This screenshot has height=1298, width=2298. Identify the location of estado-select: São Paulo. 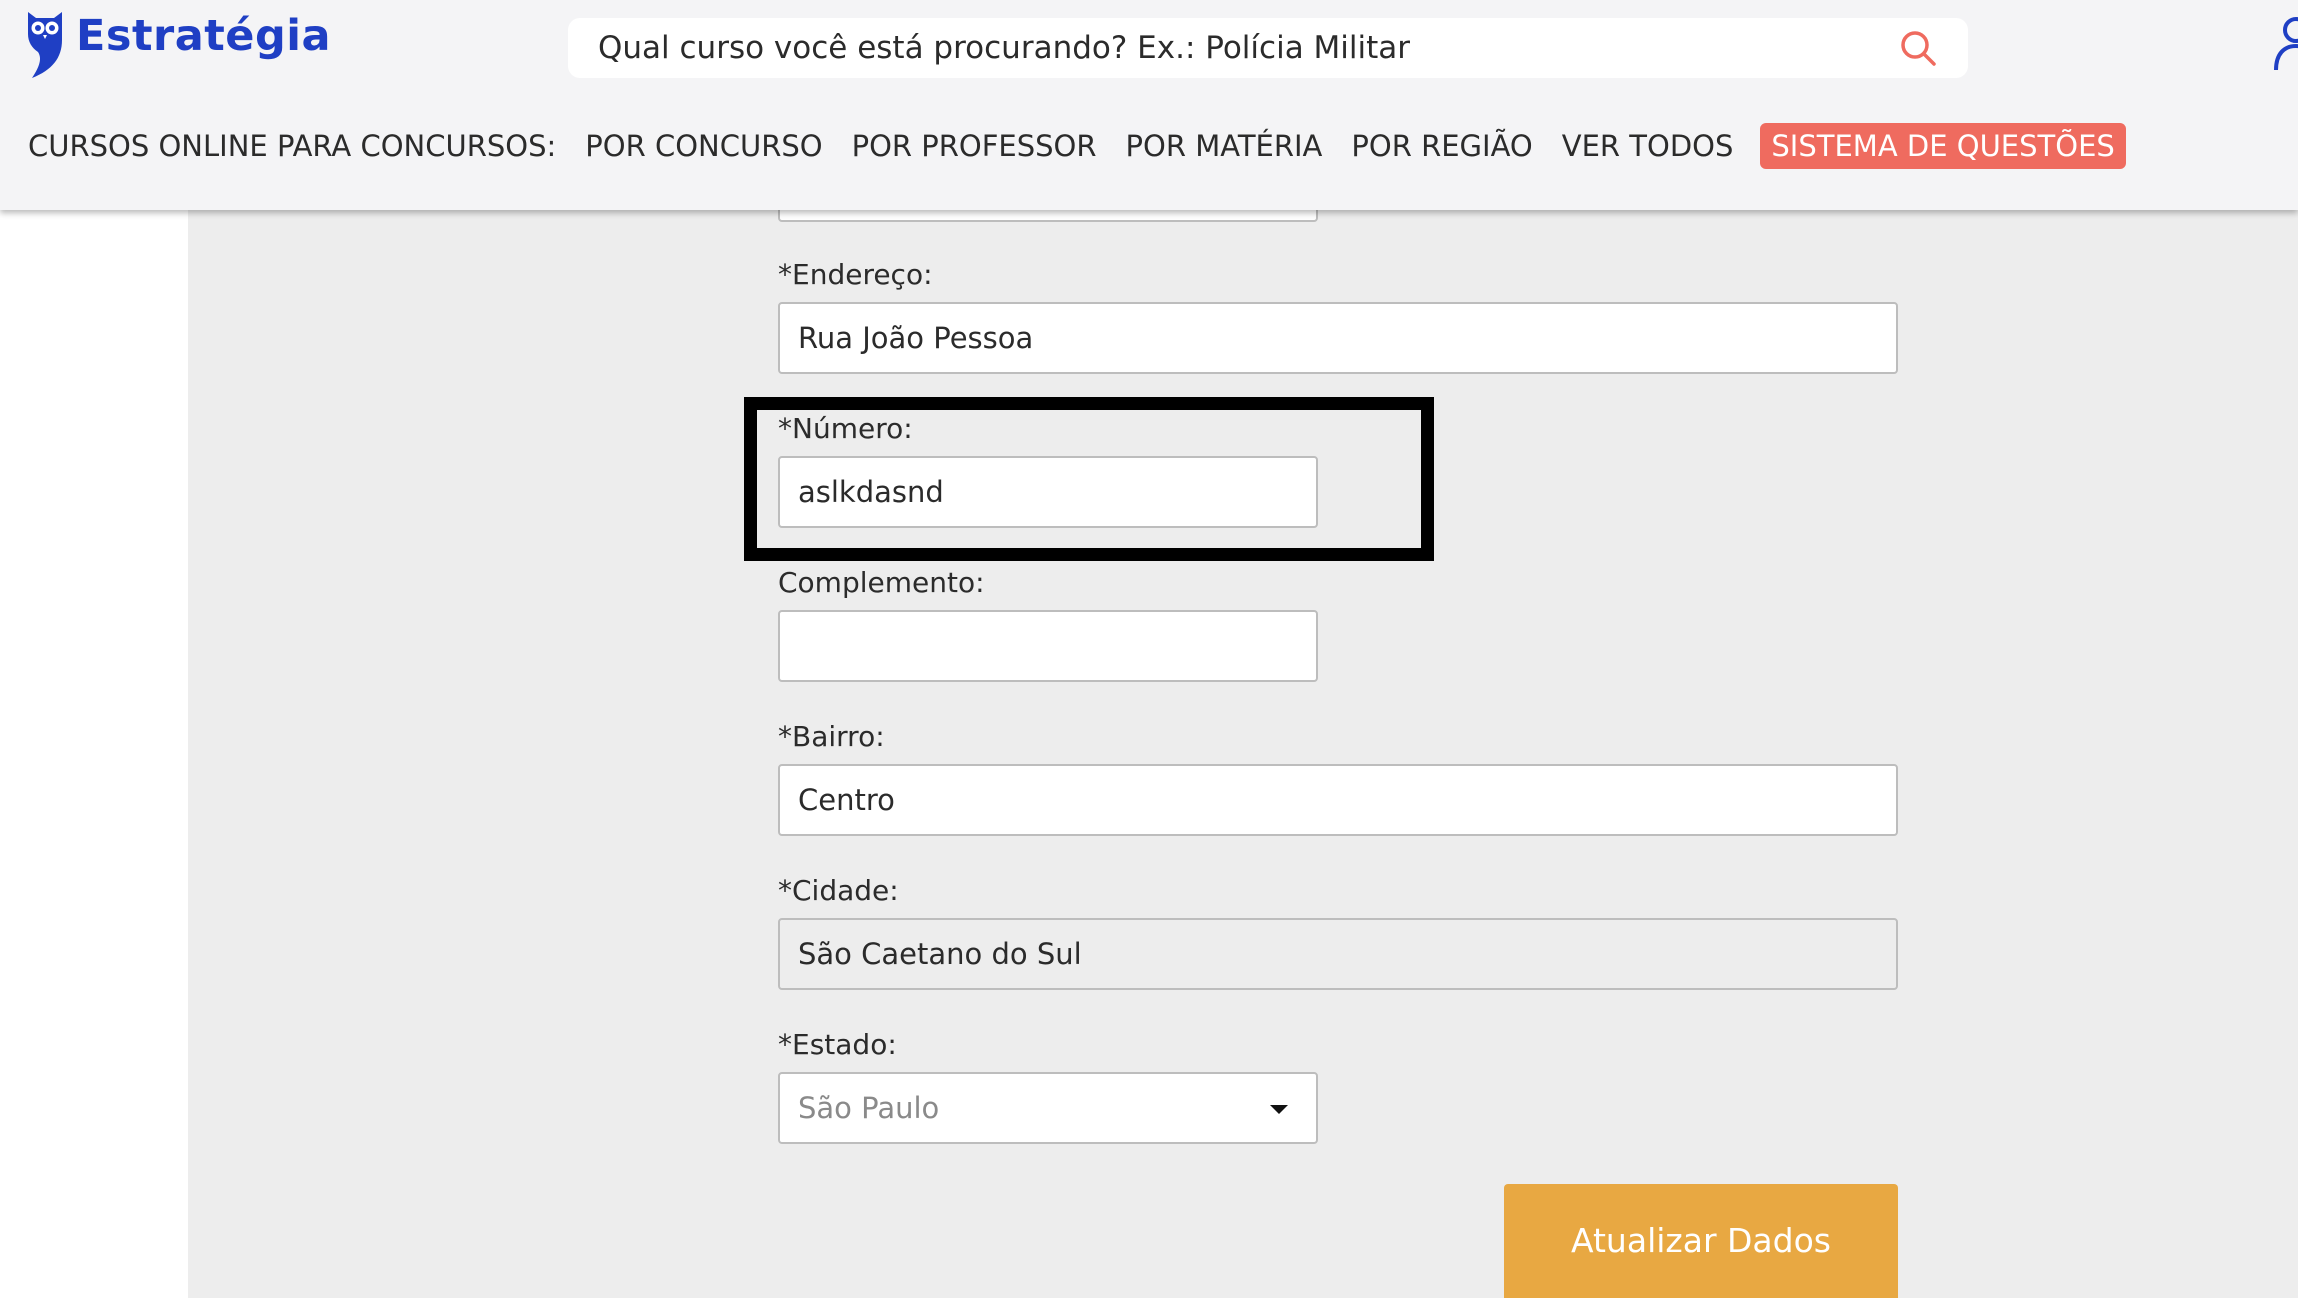
(1048, 1108).